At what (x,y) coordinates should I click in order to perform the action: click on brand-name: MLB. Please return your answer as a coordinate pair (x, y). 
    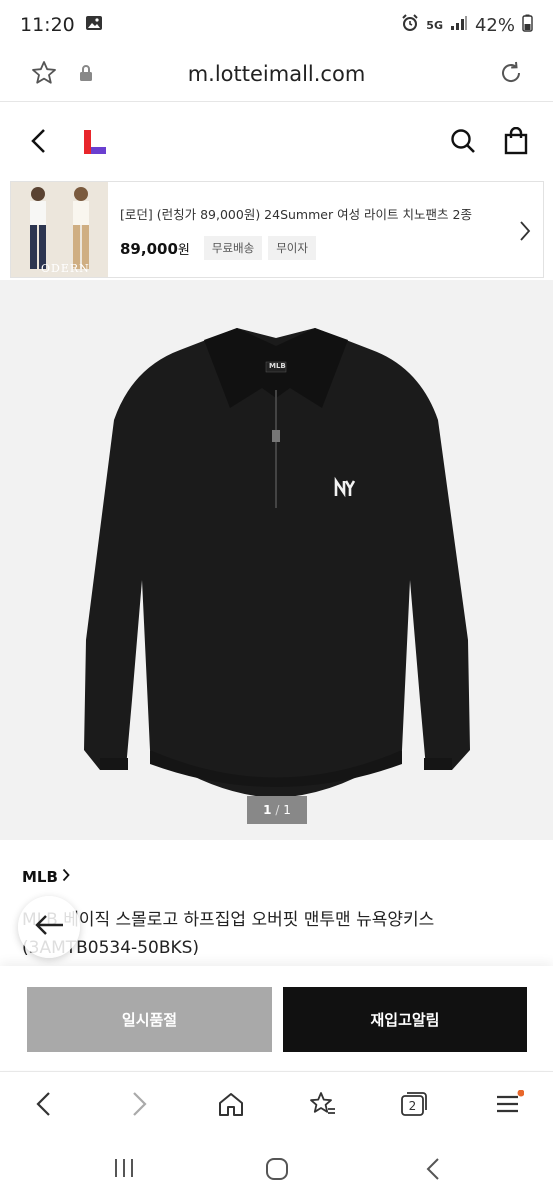
    Looking at the image, I should click on (40, 877).